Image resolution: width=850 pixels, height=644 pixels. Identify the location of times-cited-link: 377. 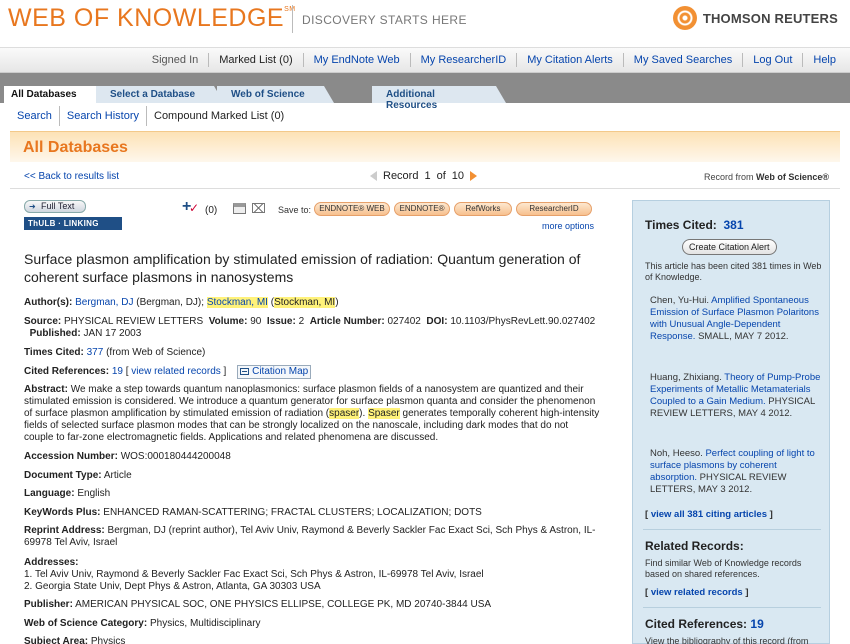
(95, 352).